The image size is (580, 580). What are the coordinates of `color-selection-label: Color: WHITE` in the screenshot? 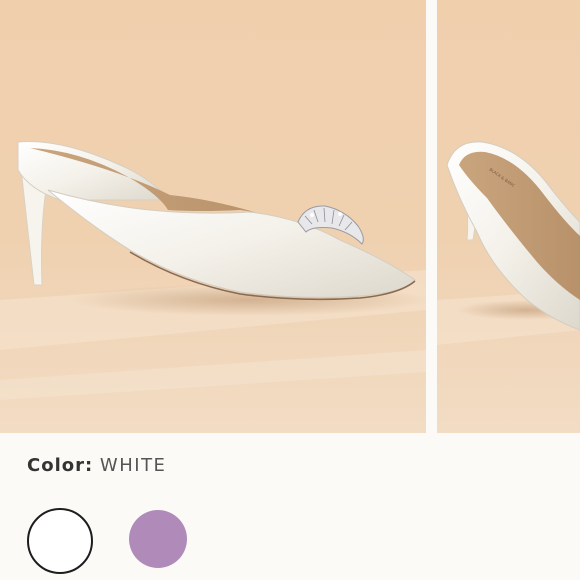 It's located at (96, 465).